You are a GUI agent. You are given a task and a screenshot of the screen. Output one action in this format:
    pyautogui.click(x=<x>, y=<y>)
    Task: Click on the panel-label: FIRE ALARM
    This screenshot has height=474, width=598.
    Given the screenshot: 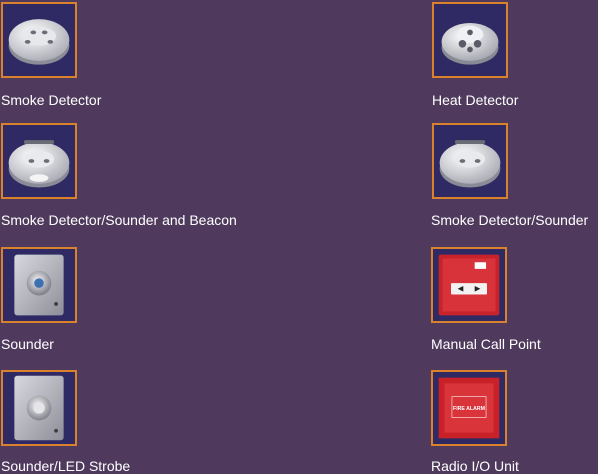 What is the action you would take?
    pyautogui.click(x=469, y=409)
    